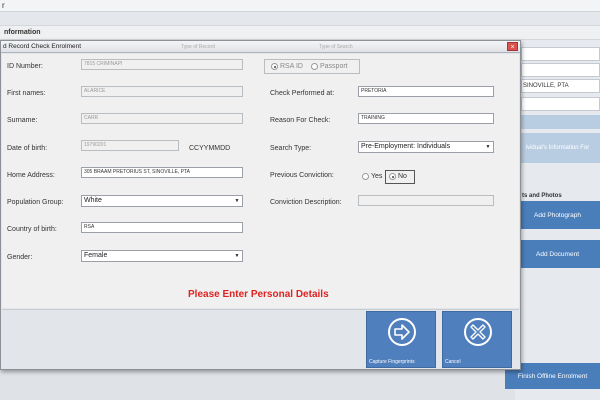  What do you see at coordinates (291, 148) in the screenshot?
I see `search-type-label: Search Type:` at bounding box center [291, 148].